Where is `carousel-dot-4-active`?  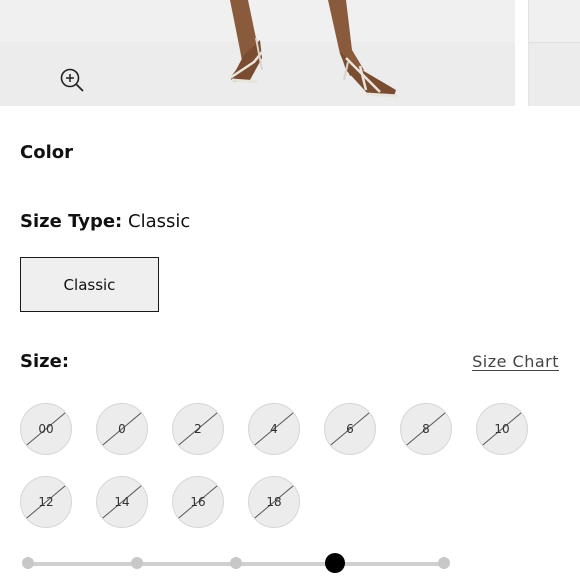
carousel-dot-4-active is located at coordinates (335, 563).